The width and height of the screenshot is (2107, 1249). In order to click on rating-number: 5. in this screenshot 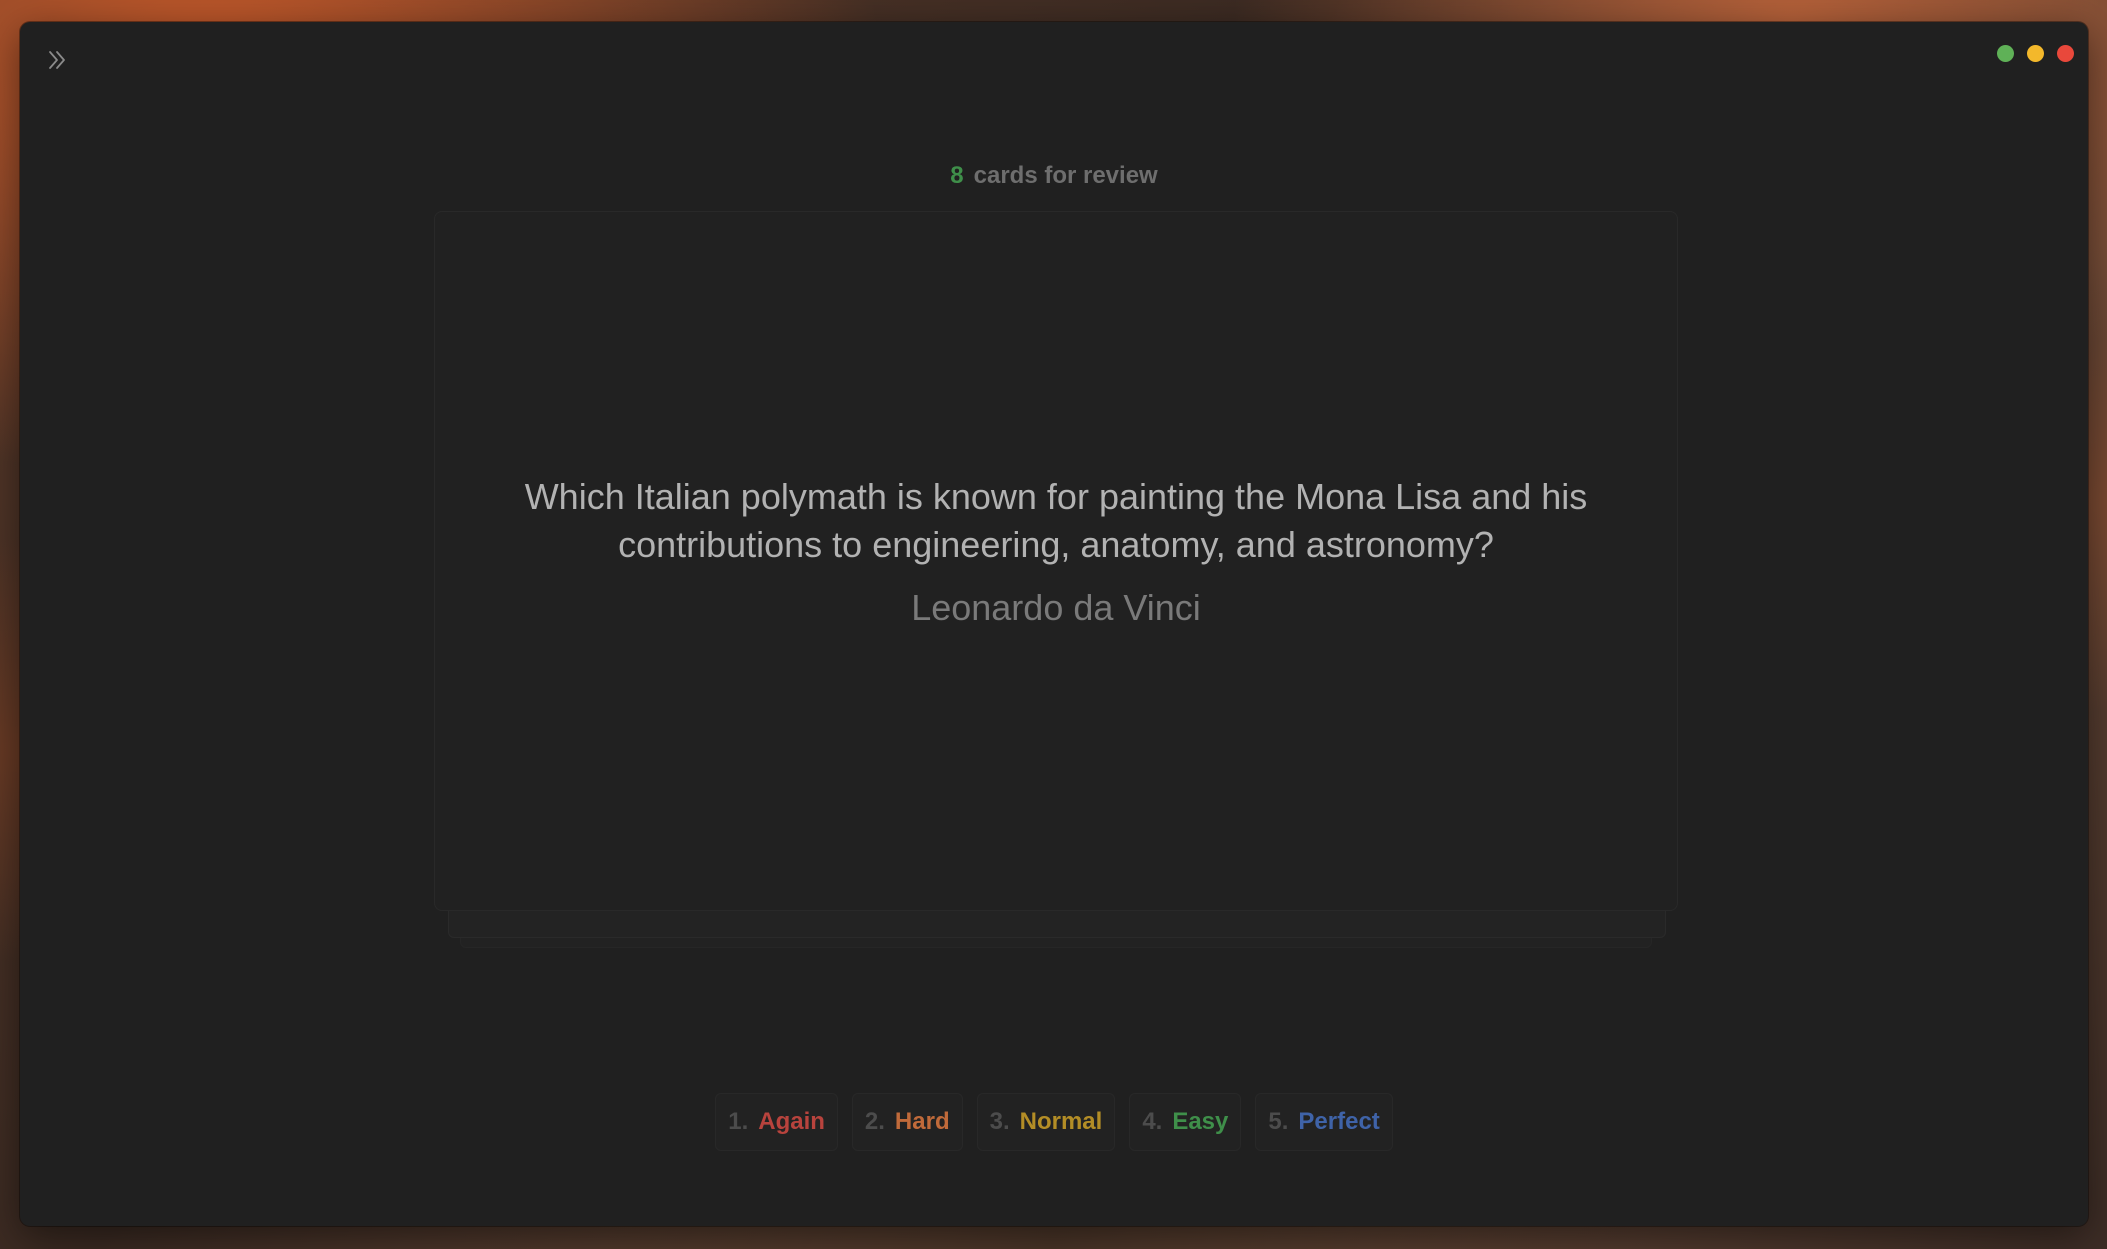, I will do `click(1278, 1121)`.